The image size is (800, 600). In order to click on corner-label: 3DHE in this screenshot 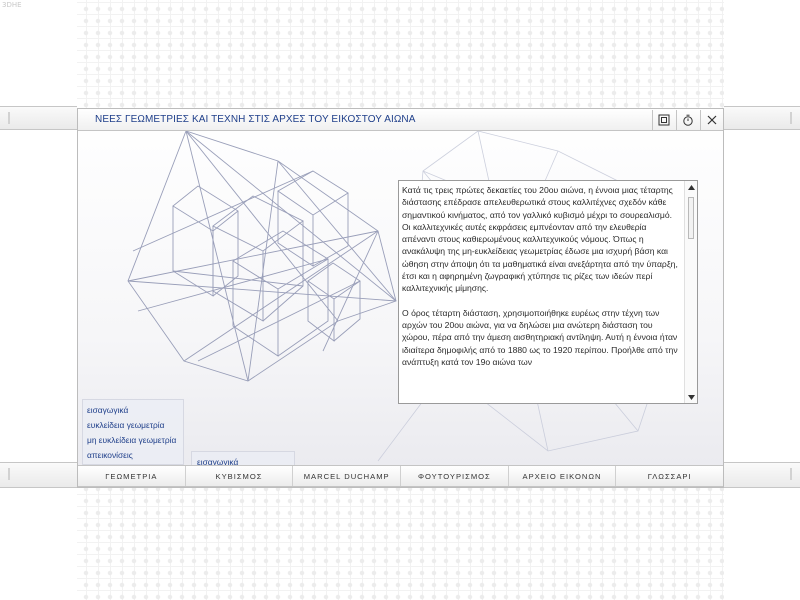, I will do `click(12, 5)`.